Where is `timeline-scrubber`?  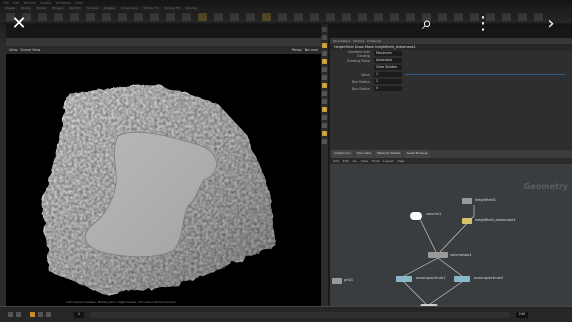
timeline-scrubber is located at coordinates (300, 315).